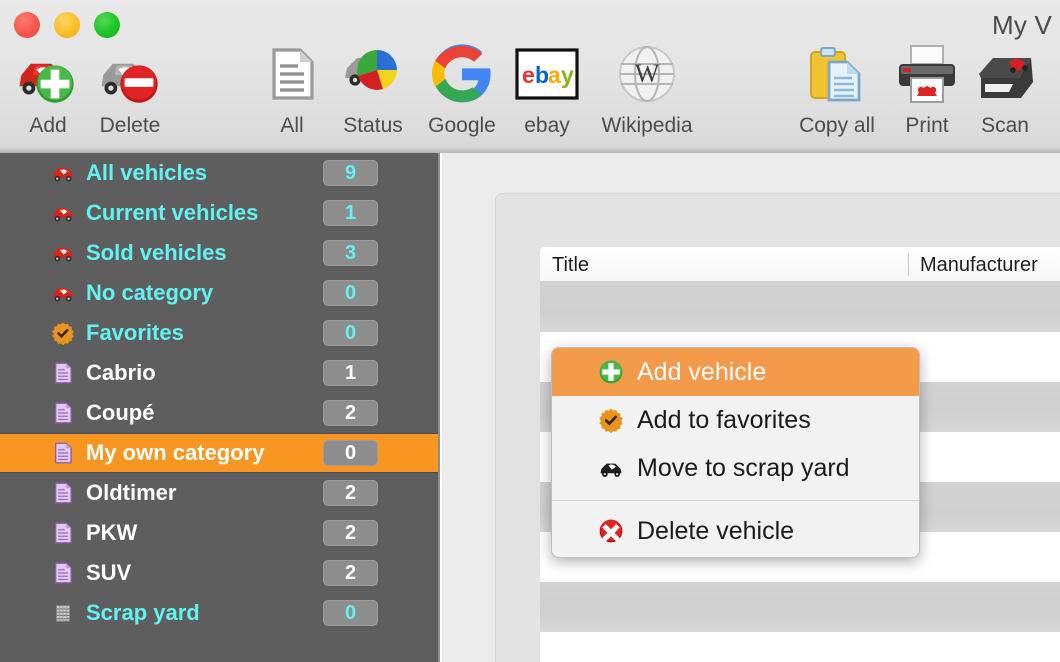 The height and width of the screenshot is (662, 1060). Describe the element at coordinates (219, 493) in the screenshot. I see `sidebar-item-oldtimer: Oldtimer 2` at that location.